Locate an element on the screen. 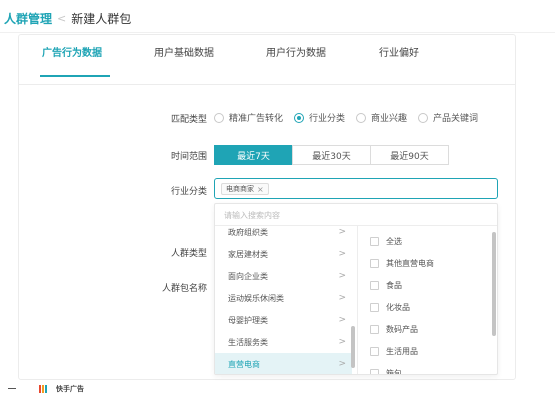 This screenshot has width=555, height=394. category-item: 面向企业类 > is located at coordinates (283, 276).